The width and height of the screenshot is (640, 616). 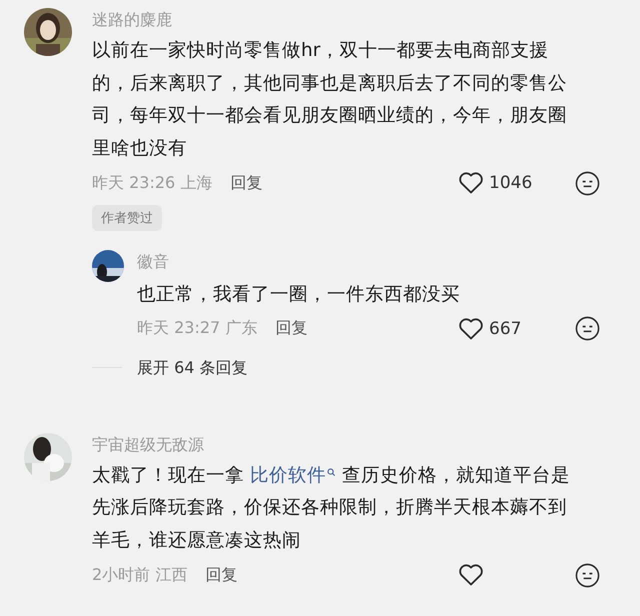 What do you see at coordinates (505, 328) in the screenshot?
I see `like-count: 667` at bounding box center [505, 328].